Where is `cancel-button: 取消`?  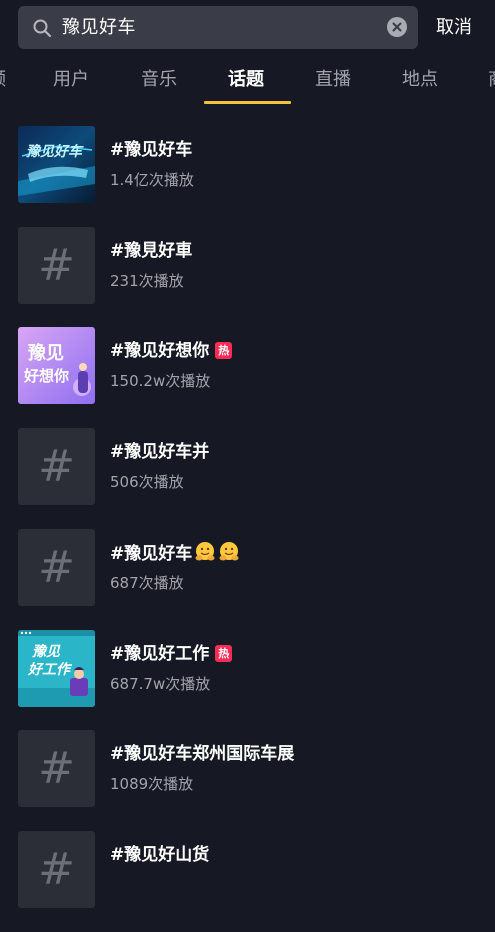 cancel-button: 取消 is located at coordinates (454, 27).